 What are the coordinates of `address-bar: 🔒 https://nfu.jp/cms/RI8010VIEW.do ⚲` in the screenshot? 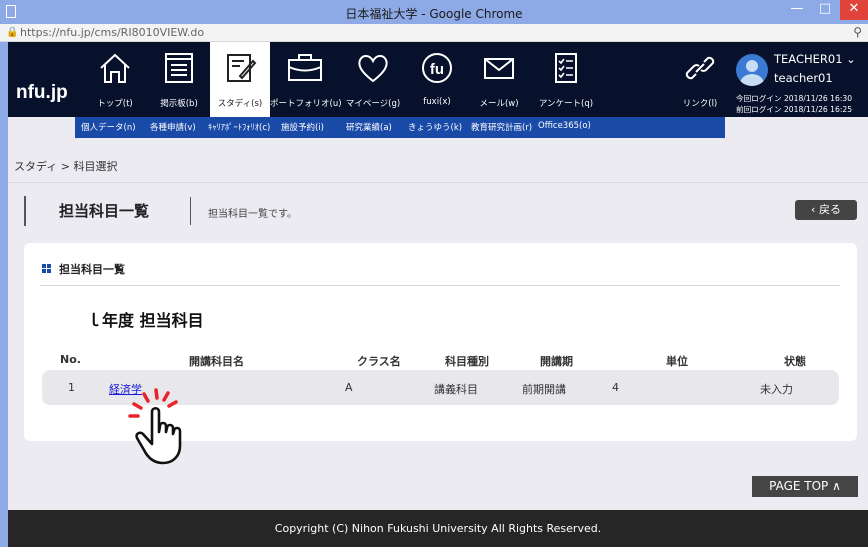 It's located at (434, 33).